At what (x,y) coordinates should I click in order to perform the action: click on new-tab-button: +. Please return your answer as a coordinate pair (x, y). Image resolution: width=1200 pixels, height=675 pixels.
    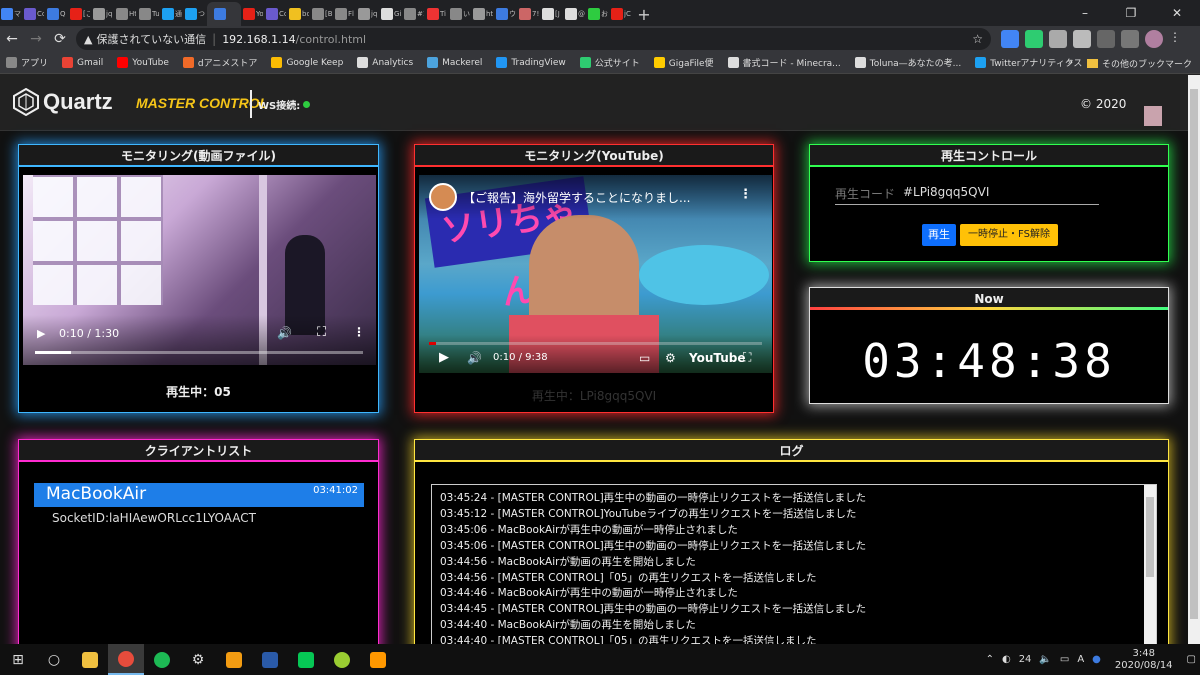
    Looking at the image, I should click on (644, 14).